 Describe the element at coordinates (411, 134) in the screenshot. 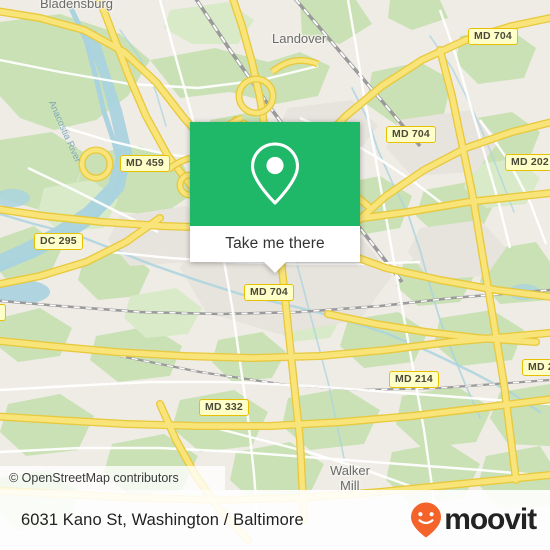

I see `road-shield-md-704-upper: MD 704` at that location.